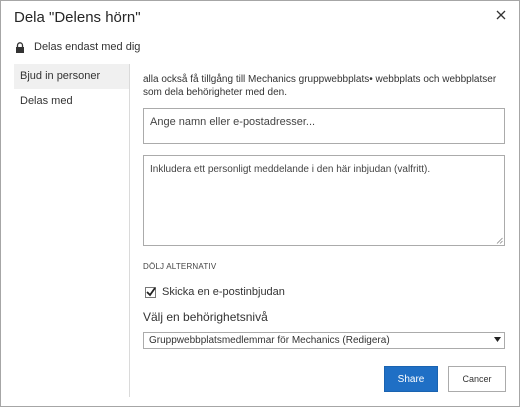 This screenshot has height=407, width=520. What do you see at coordinates (223, 292) in the screenshot?
I see `send-email-label: Skicka en e-postinbjudan` at bounding box center [223, 292].